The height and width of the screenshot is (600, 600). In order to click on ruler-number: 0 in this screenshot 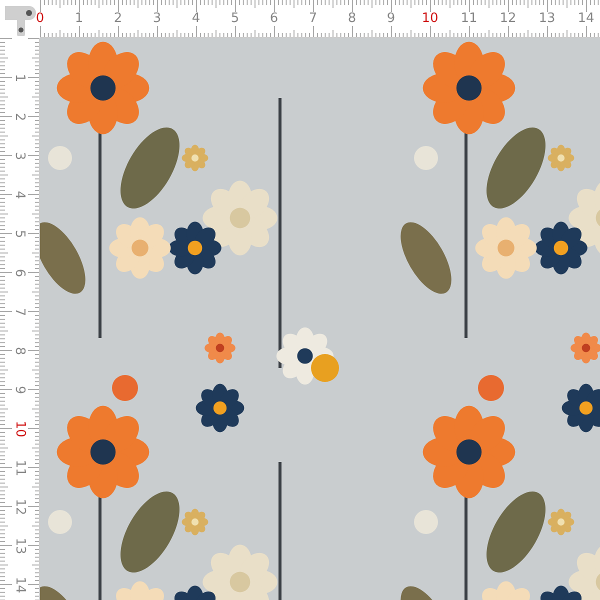, I will do `click(40, 19)`.